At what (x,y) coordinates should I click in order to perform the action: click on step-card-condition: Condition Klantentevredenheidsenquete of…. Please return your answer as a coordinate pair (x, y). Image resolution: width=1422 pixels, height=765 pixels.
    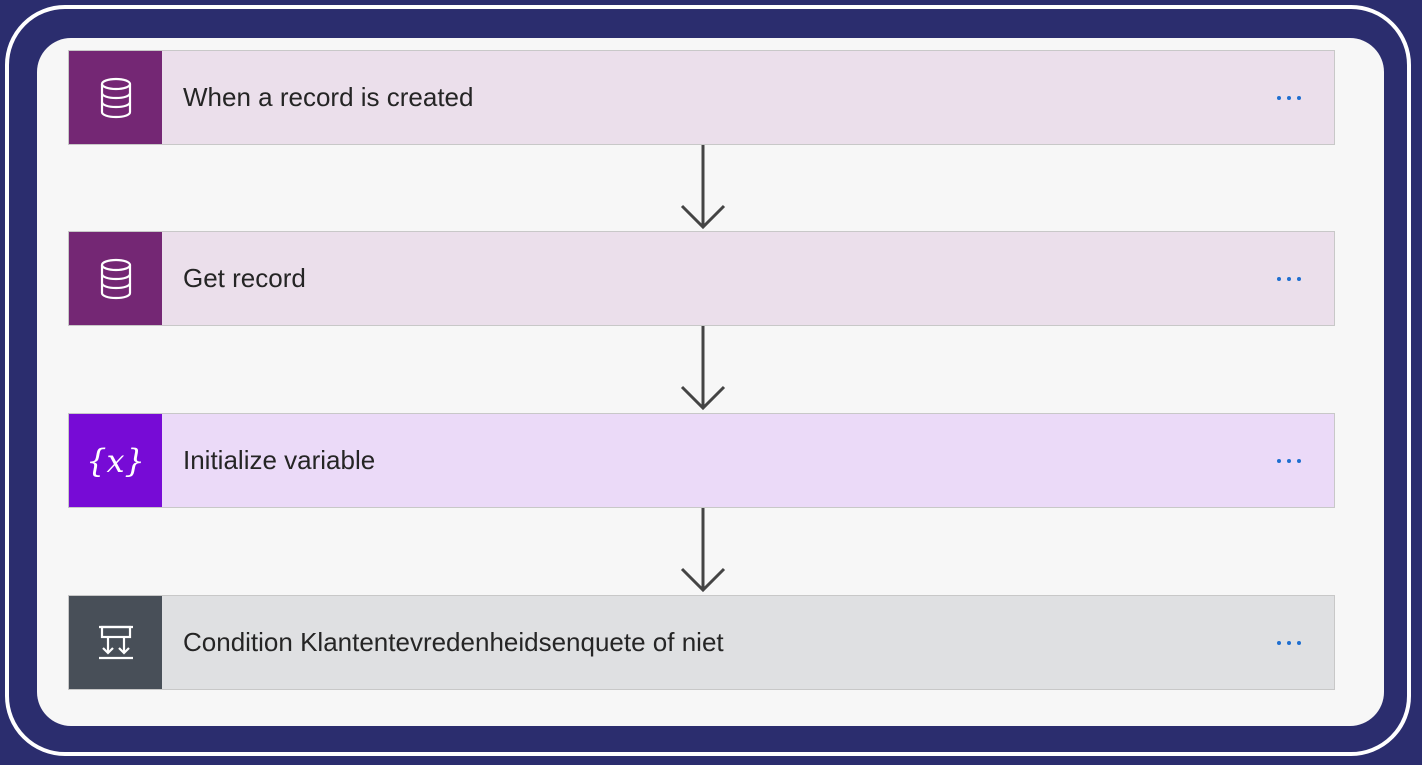
    Looking at the image, I should click on (701, 642).